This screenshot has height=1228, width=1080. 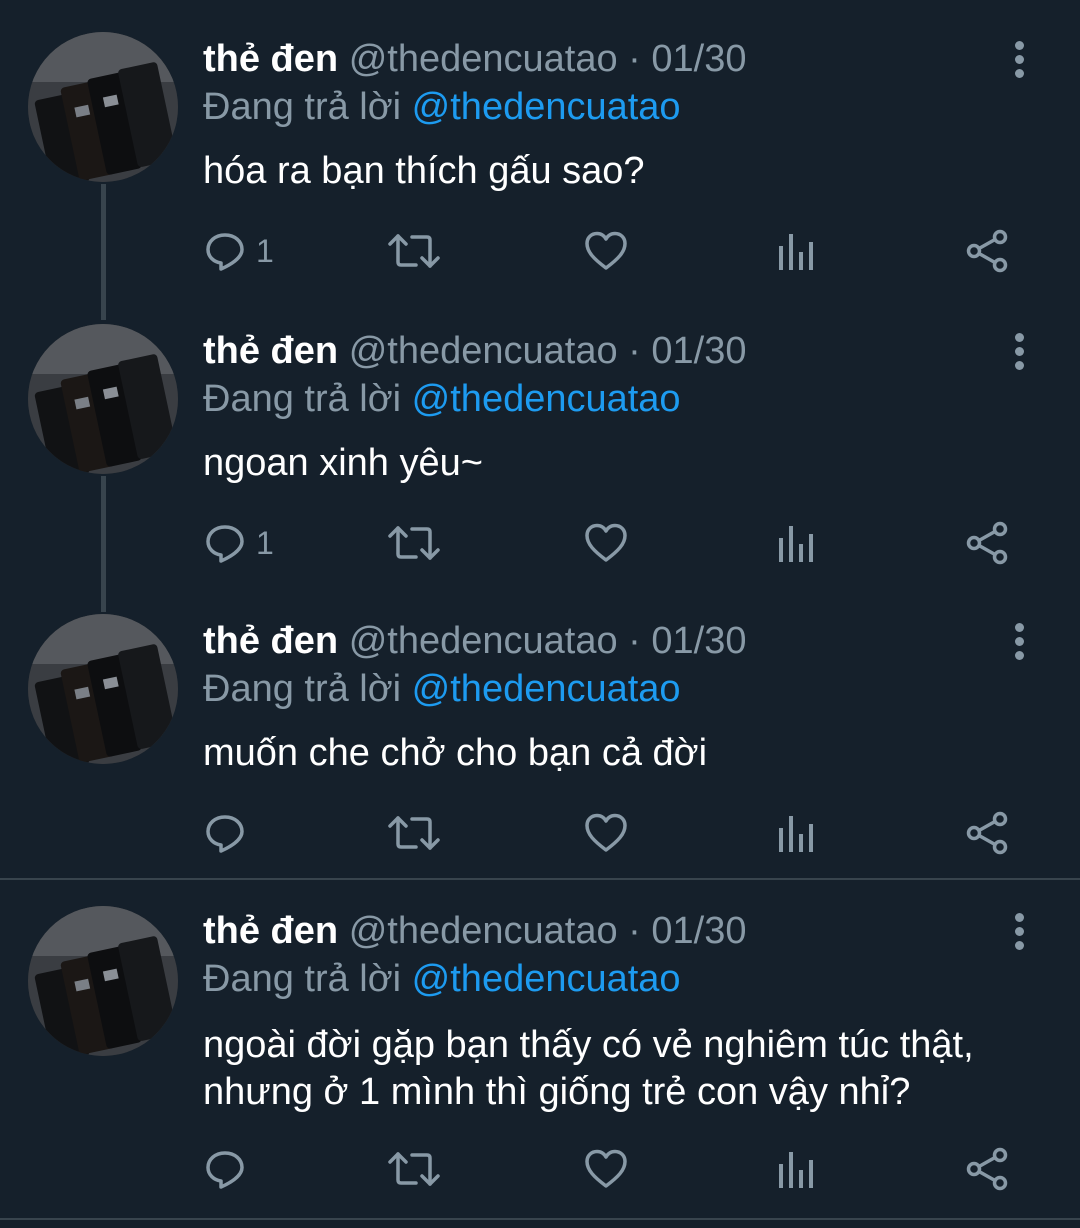 I want to click on tweet-divider, so click(x=540, y=1219).